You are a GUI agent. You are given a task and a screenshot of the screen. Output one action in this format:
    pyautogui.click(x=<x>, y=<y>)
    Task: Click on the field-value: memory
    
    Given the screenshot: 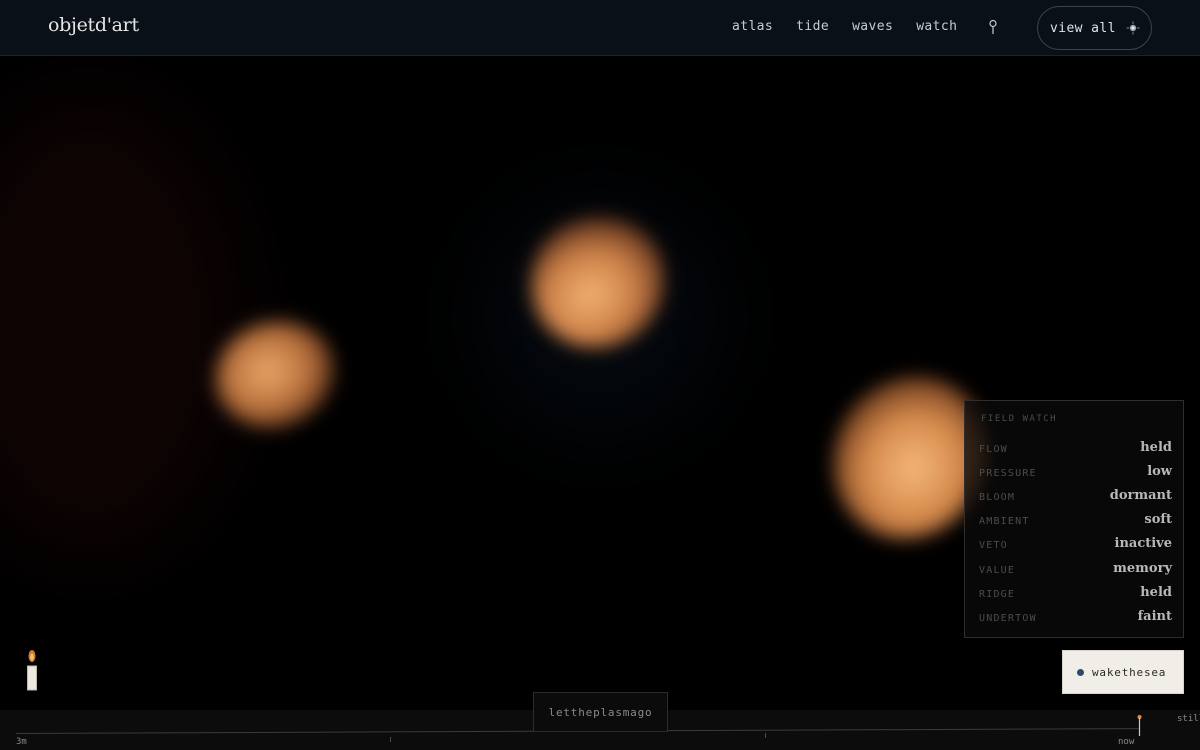 What is the action you would take?
    pyautogui.click(x=1142, y=568)
    